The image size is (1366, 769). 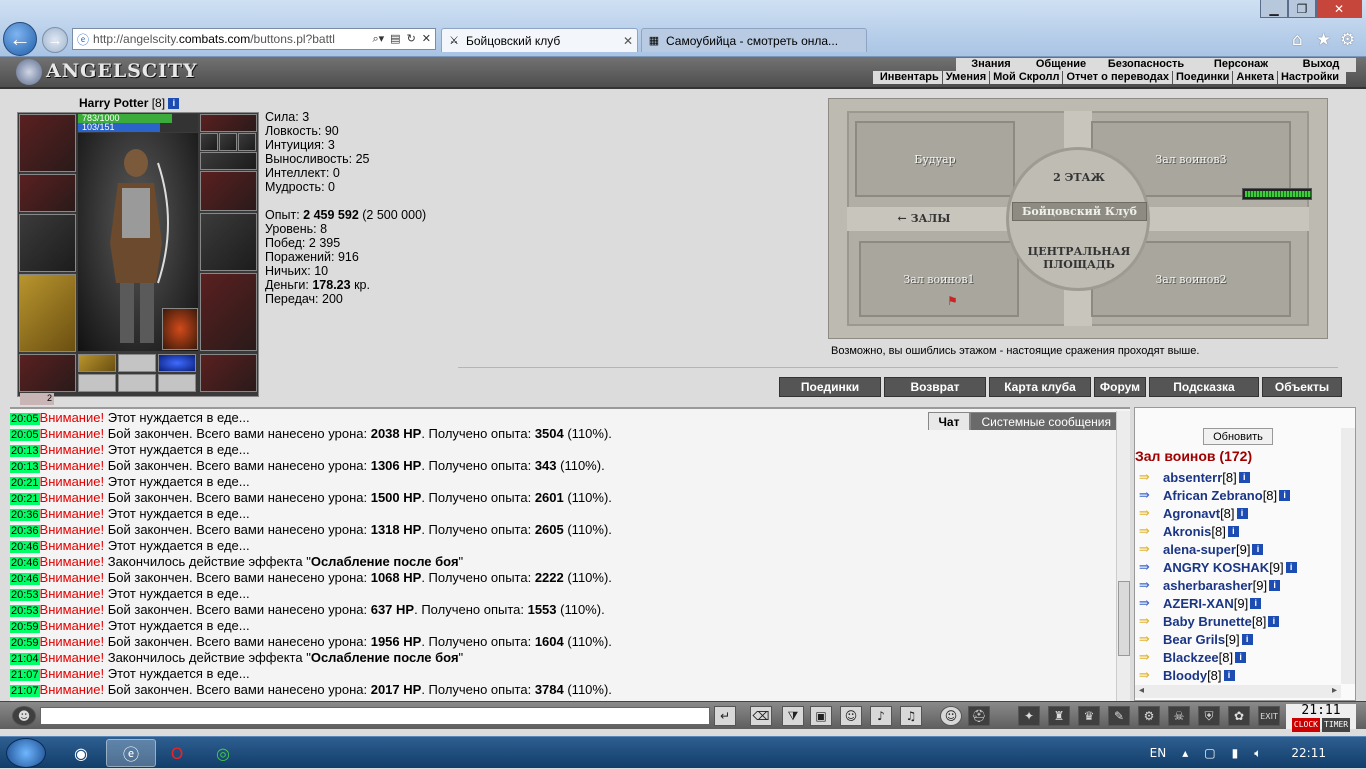 What do you see at coordinates (20, 39) in the screenshot?
I see `back-button: ←` at bounding box center [20, 39].